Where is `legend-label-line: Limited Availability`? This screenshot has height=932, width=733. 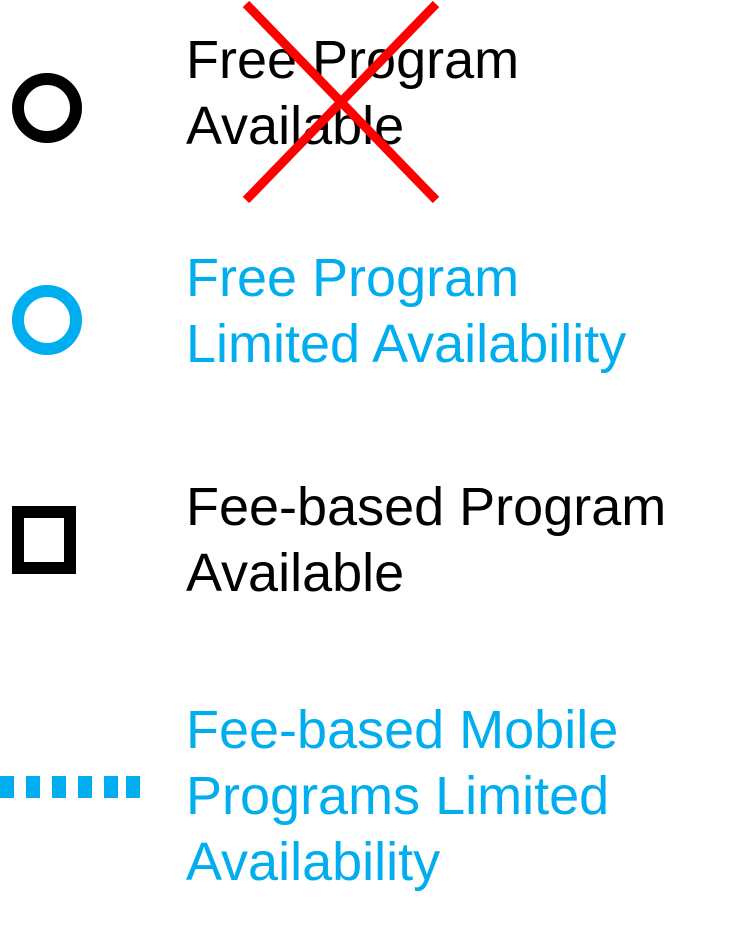 legend-label-line: Limited Availability is located at coordinates (406, 344).